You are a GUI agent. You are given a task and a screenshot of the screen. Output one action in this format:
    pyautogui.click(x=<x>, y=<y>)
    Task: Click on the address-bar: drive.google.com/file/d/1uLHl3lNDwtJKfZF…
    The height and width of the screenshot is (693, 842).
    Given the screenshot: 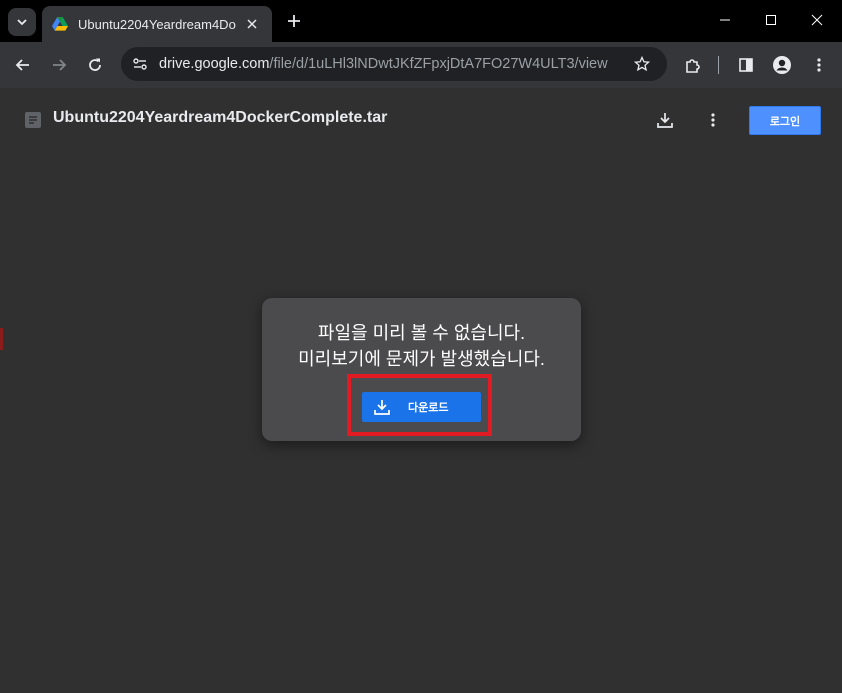 What is the action you would take?
    pyautogui.click(x=394, y=64)
    